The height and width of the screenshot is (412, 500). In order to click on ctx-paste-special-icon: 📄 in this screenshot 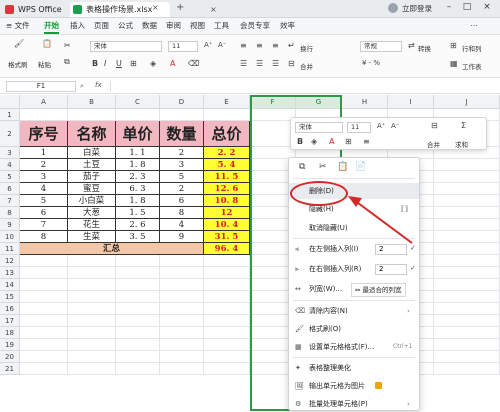, I will do `click(360, 167)`.